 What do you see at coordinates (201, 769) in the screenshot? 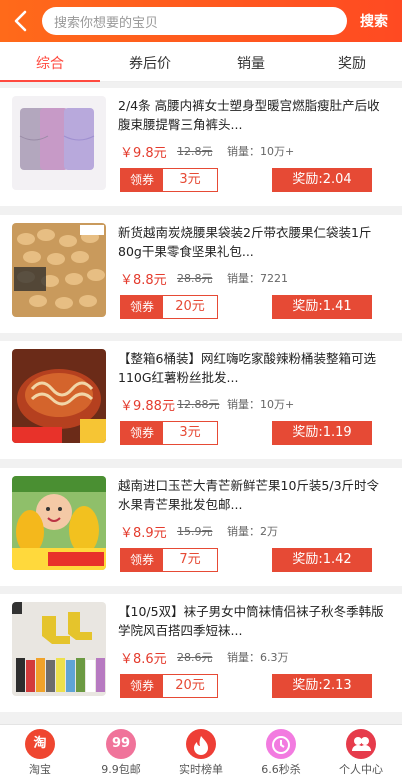
I see `nav-label: 实时榜单` at bounding box center [201, 769].